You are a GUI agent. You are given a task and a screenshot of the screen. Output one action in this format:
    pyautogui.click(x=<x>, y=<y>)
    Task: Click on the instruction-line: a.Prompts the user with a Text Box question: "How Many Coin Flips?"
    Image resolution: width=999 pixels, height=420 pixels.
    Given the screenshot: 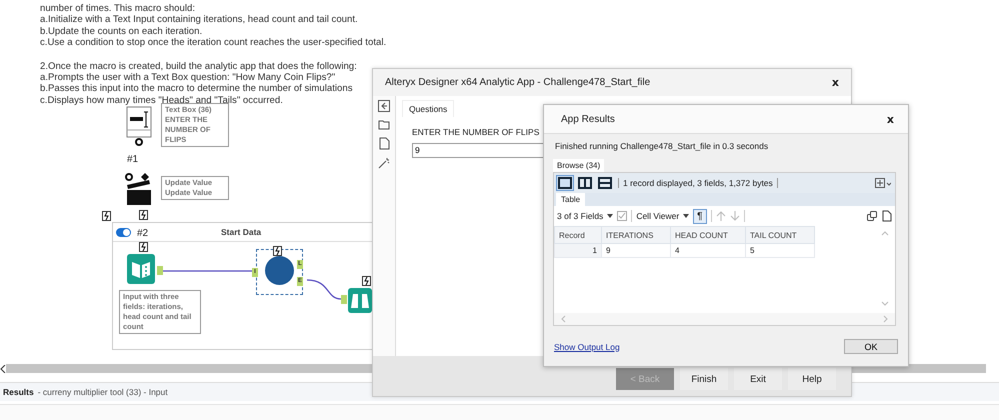 What is the action you would take?
    pyautogui.click(x=188, y=78)
    